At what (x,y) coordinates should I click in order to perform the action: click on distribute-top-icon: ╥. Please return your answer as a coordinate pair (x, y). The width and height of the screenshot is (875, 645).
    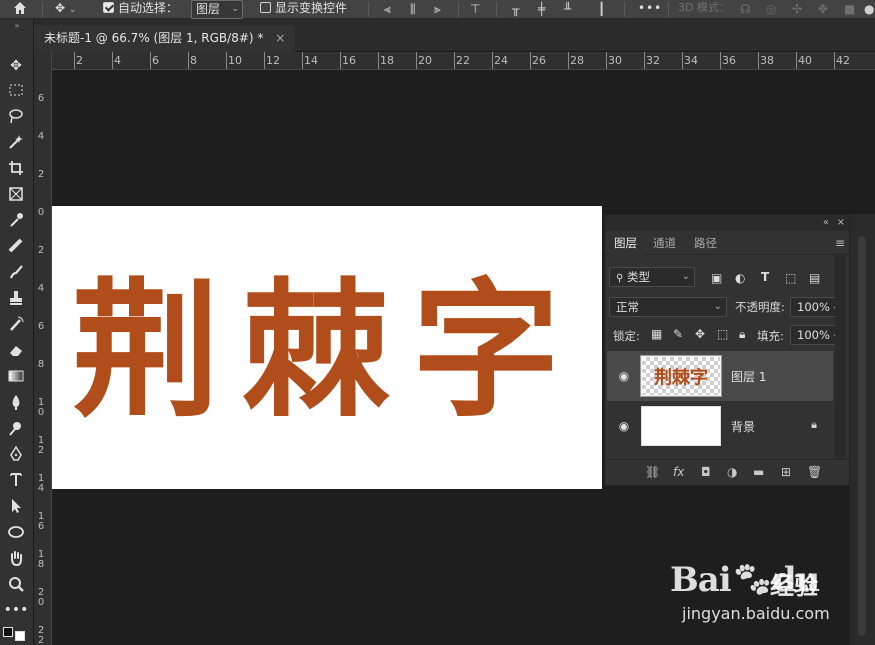
    Looking at the image, I should click on (515, 9).